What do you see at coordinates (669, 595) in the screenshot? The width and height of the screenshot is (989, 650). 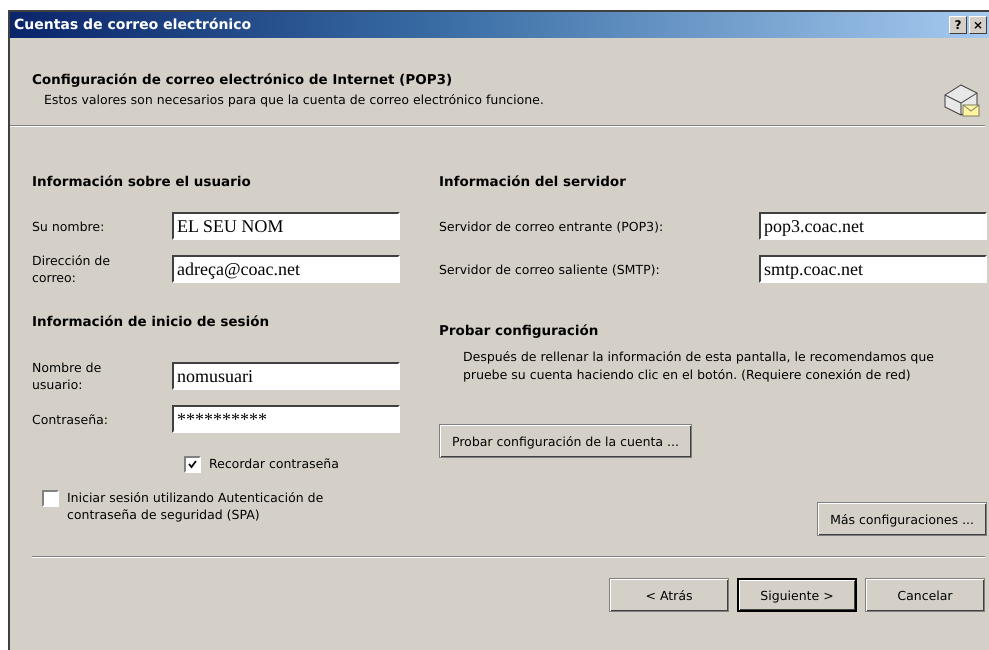 I see `wizard-button: < Atrás` at bounding box center [669, 595].